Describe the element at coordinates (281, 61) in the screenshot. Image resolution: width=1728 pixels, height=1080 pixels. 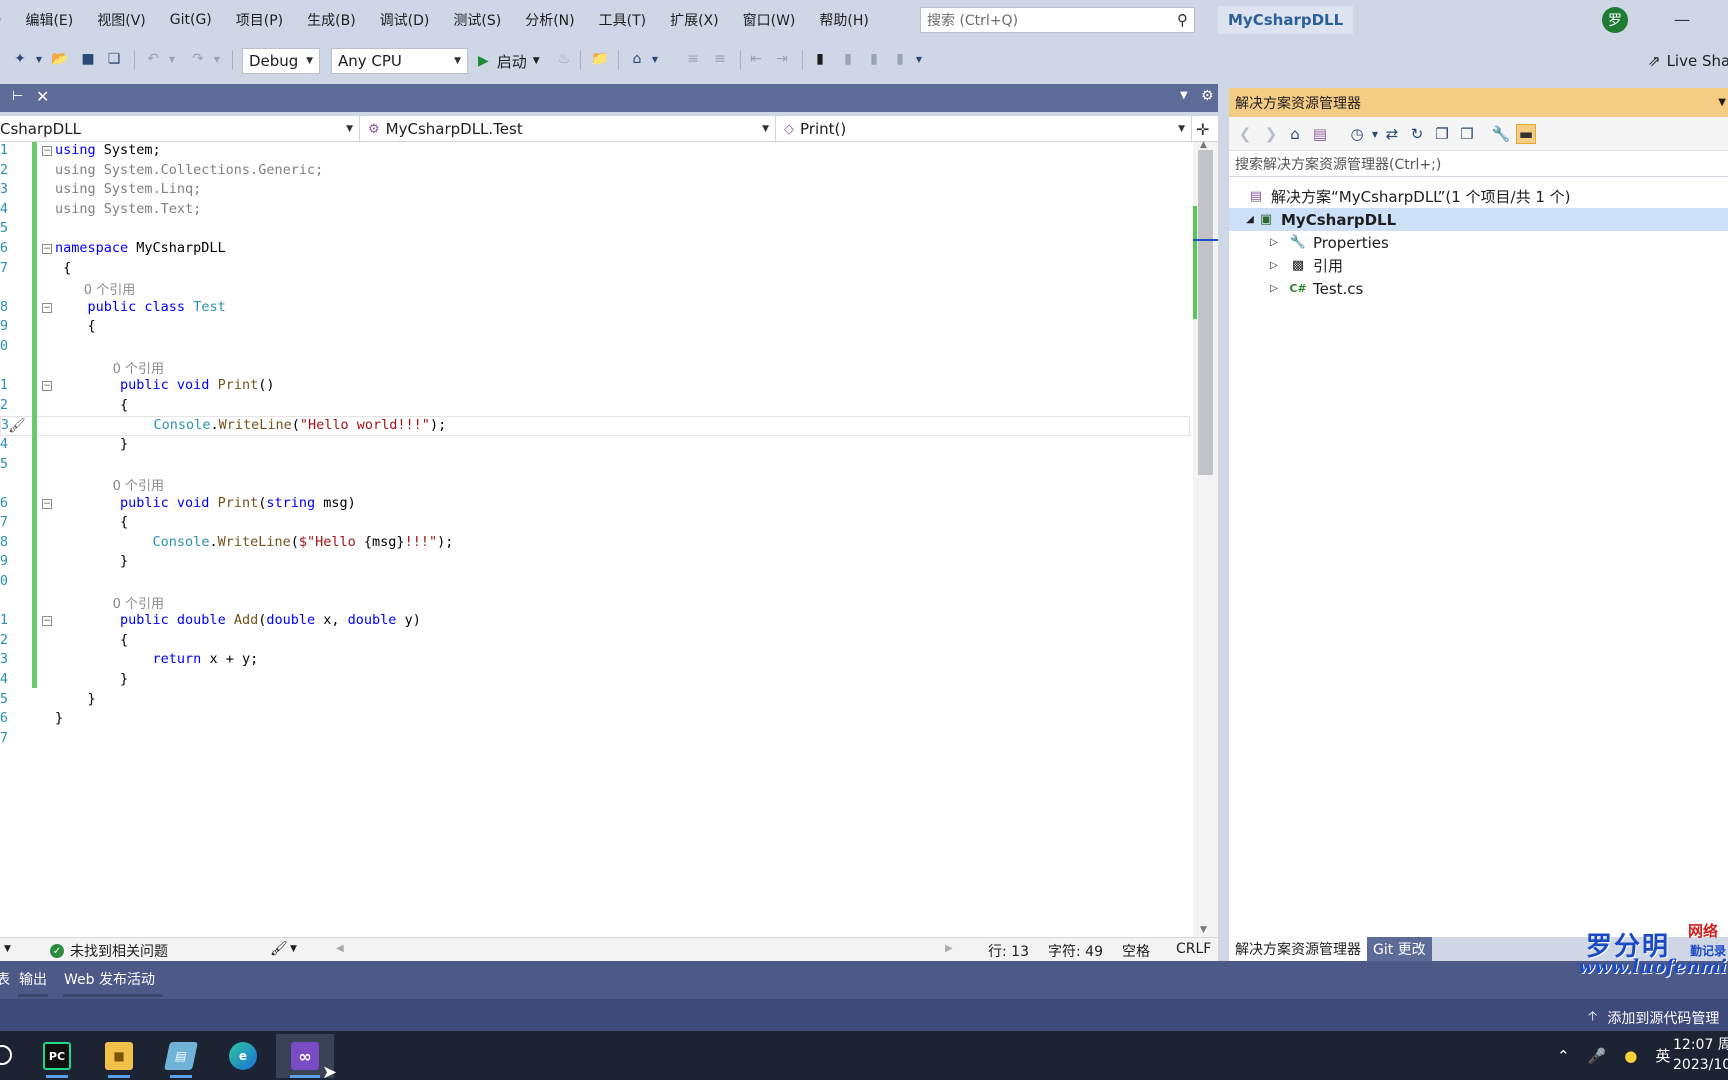
I see `configuration-select: Debug ▼` at that location.